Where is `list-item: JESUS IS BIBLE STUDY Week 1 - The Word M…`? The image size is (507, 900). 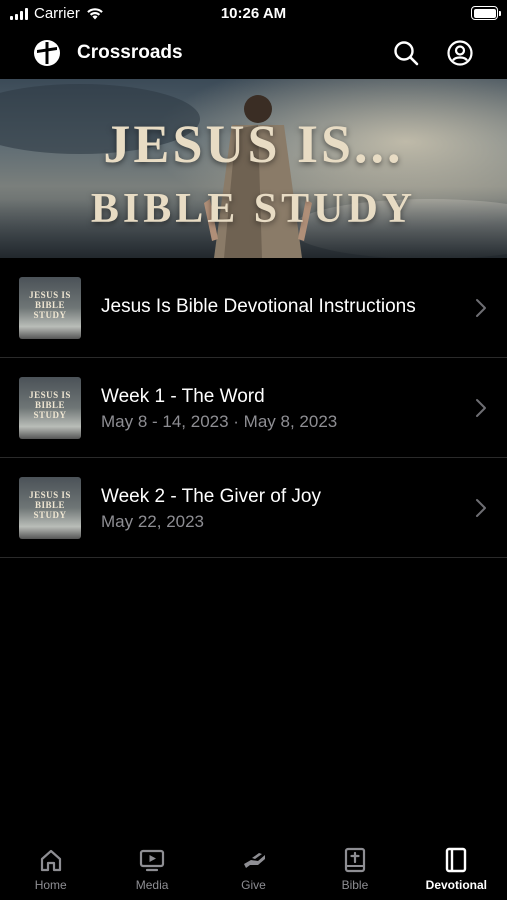
list-item: JESUS IS BIBLE STUDY Week 1 - The Word M… is located at coordinates (253, 408).